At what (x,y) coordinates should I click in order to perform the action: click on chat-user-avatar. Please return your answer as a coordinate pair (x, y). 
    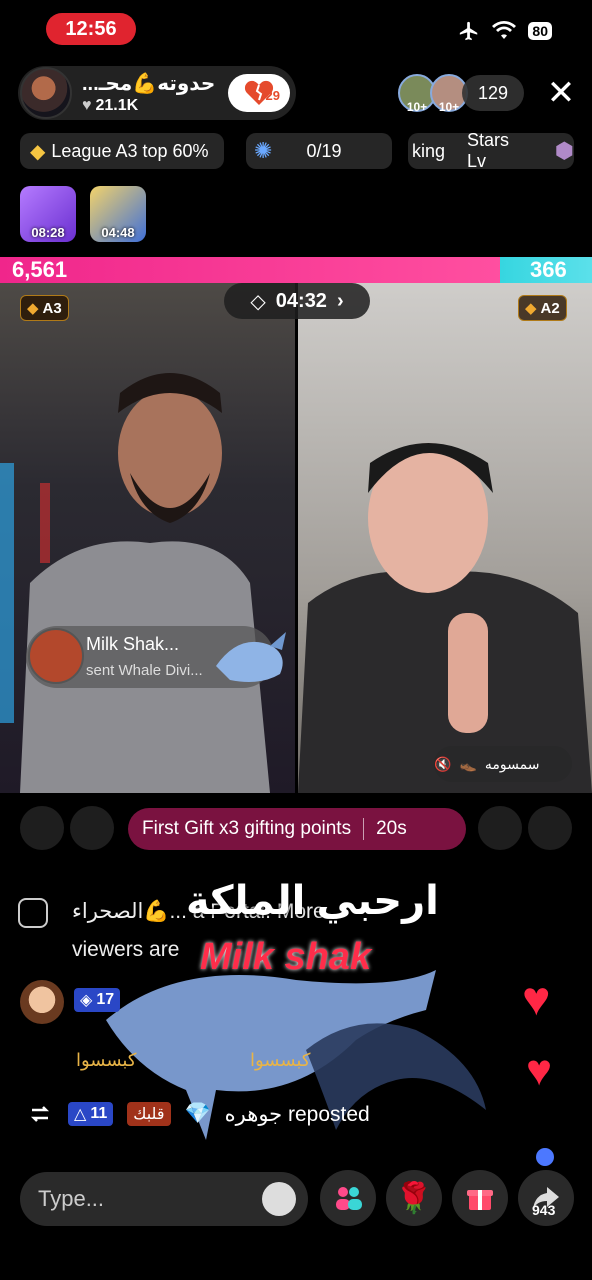
    Looking at the image, I should click on (42, 1002).